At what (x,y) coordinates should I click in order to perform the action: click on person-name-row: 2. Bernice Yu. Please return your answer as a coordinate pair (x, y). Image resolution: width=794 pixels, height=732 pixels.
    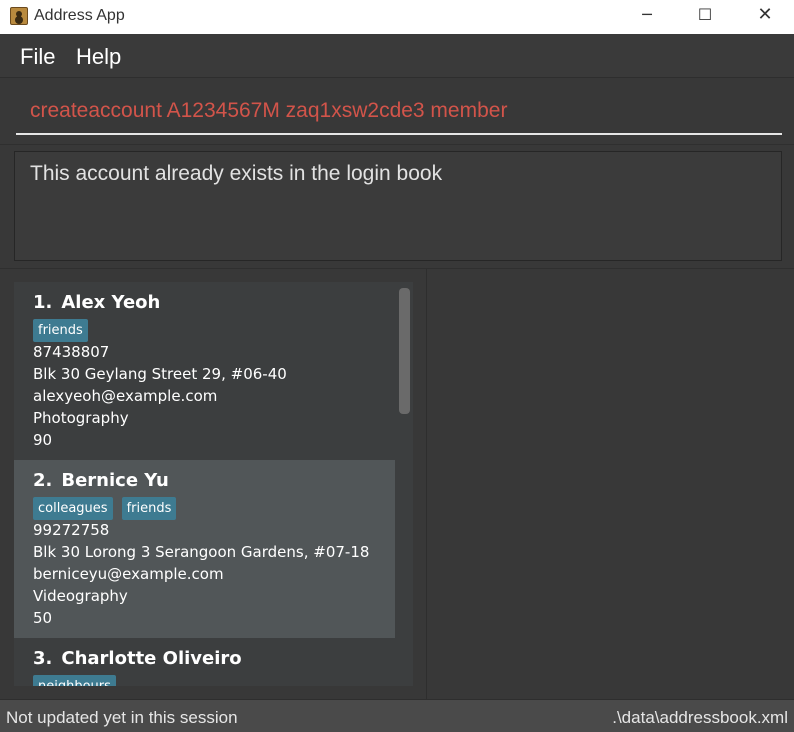
    Looking at the image, I should click on (101, 480).